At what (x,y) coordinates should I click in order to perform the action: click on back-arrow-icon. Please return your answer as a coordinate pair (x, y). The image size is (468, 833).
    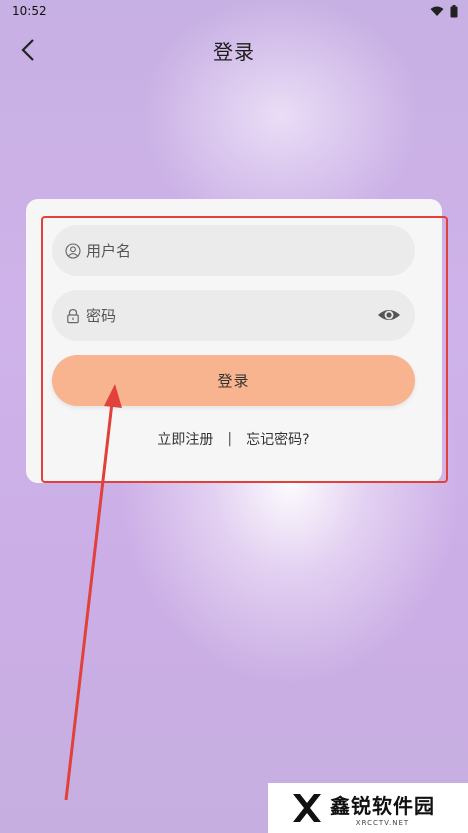
    Looking at the image, I should click on (27, 50).